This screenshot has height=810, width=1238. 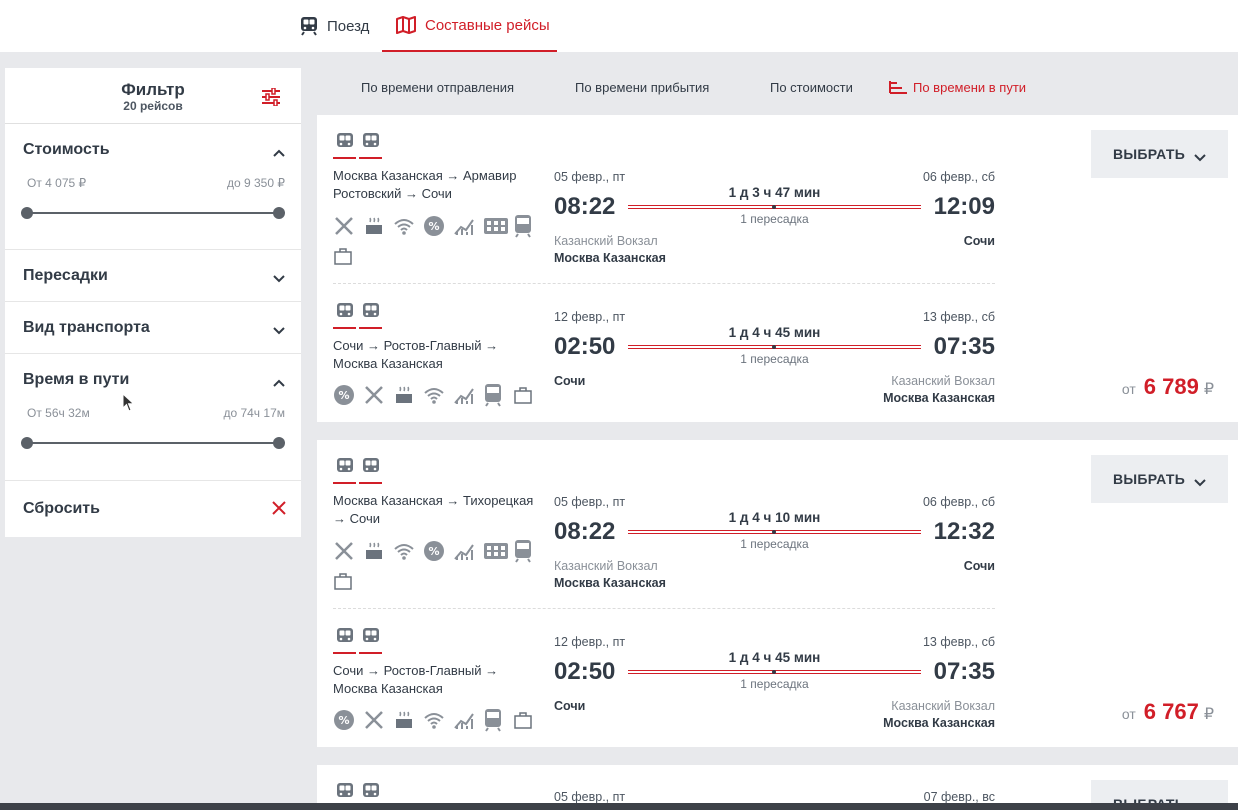 What do you see at coordinates (433, 355) in the screenshot?
I see `route-text: Сочи → Ростов-Главный → Москва Казанская` at bounding box center [433, 355].